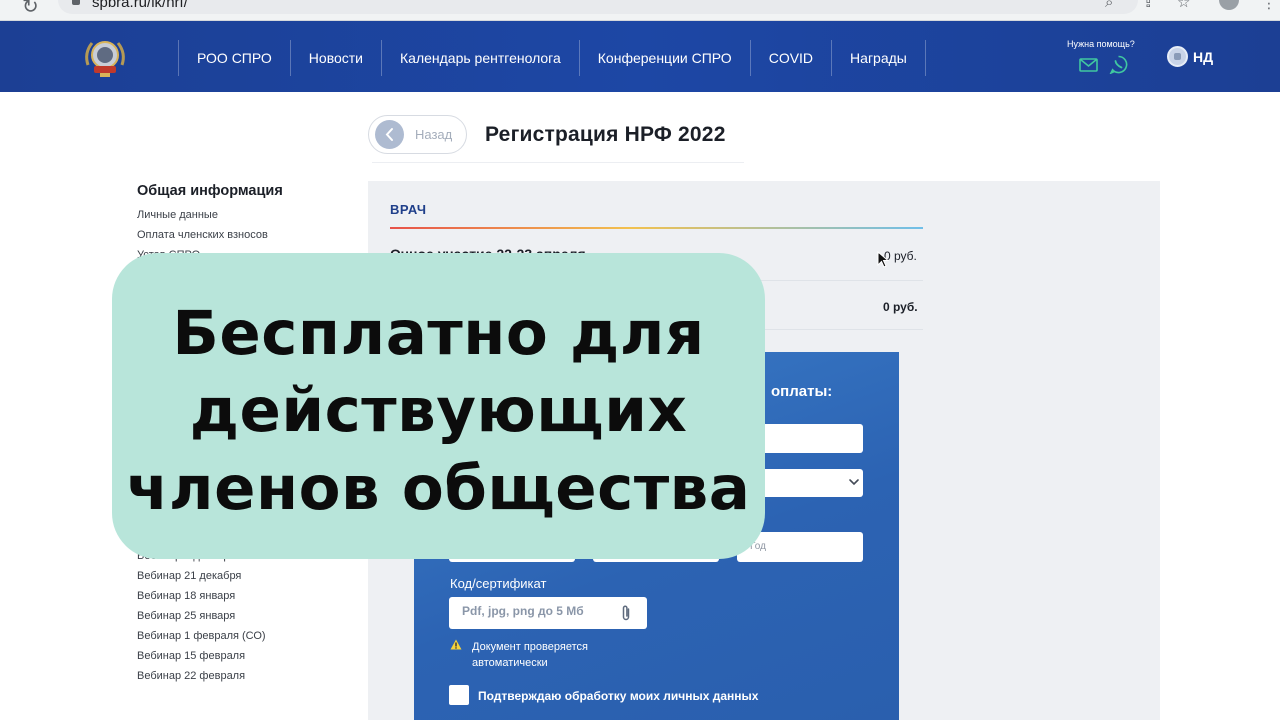  Describe the element at coordinates (665, 58) in the screenshot. I see `nav-item-conferences: Конференции СПРО` at that location.